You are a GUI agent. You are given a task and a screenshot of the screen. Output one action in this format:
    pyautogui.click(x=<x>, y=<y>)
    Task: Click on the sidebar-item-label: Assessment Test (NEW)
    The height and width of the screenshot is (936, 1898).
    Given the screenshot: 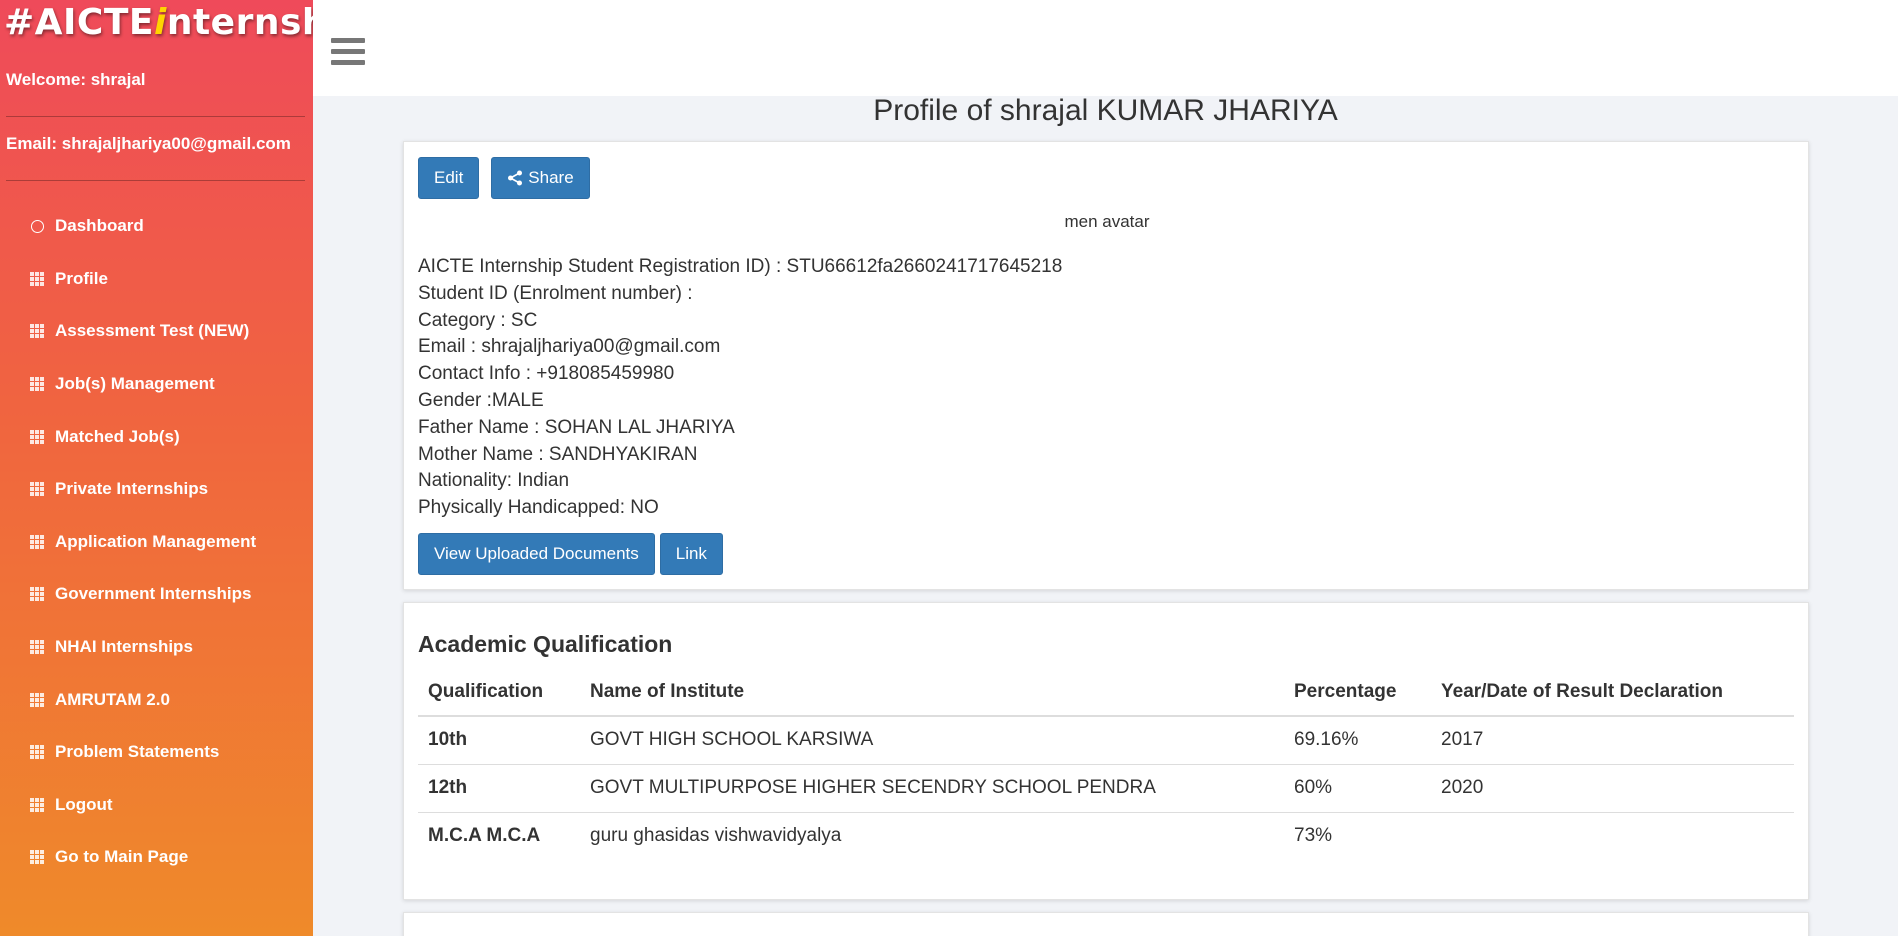 What is the action you would take?
    pyautogui.click(x=152, y=331)
    